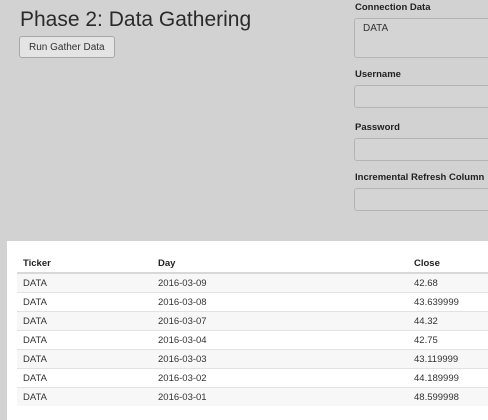  I want to click on day-cell: 2016-03-03, so click(280, 359).